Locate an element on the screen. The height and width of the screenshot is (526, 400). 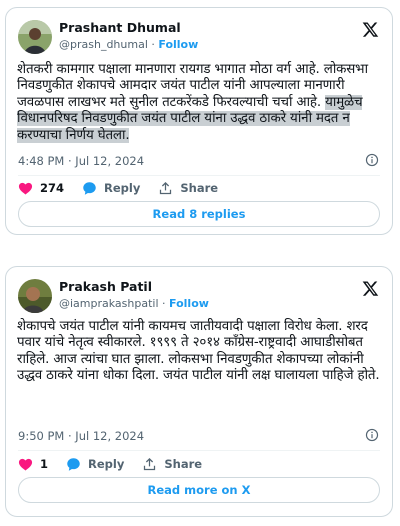
tweet-actions: 1 Reply Share is located at coordinates (119, 464).